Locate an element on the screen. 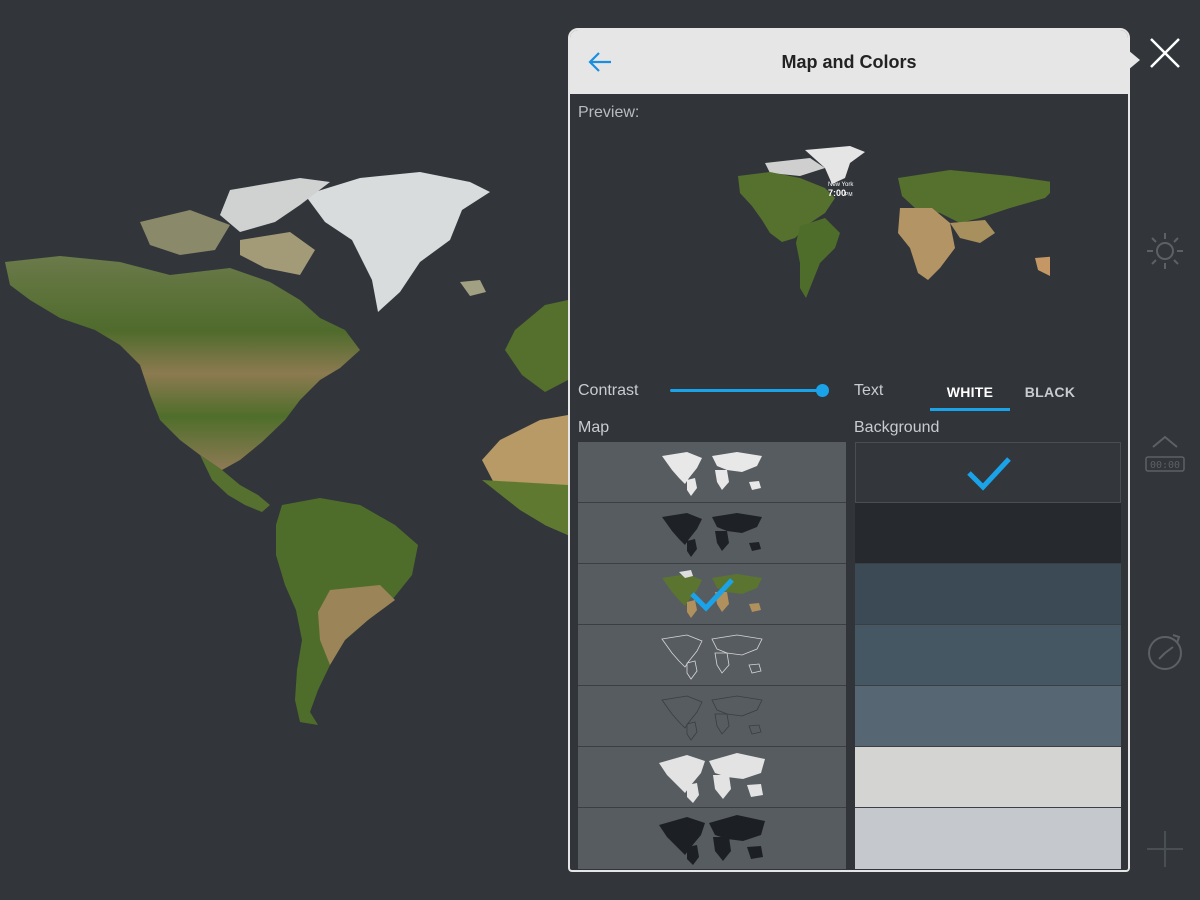 The image size is (1200, 900). dark-outline-world-map-icon is located at coordinates (712, 718).